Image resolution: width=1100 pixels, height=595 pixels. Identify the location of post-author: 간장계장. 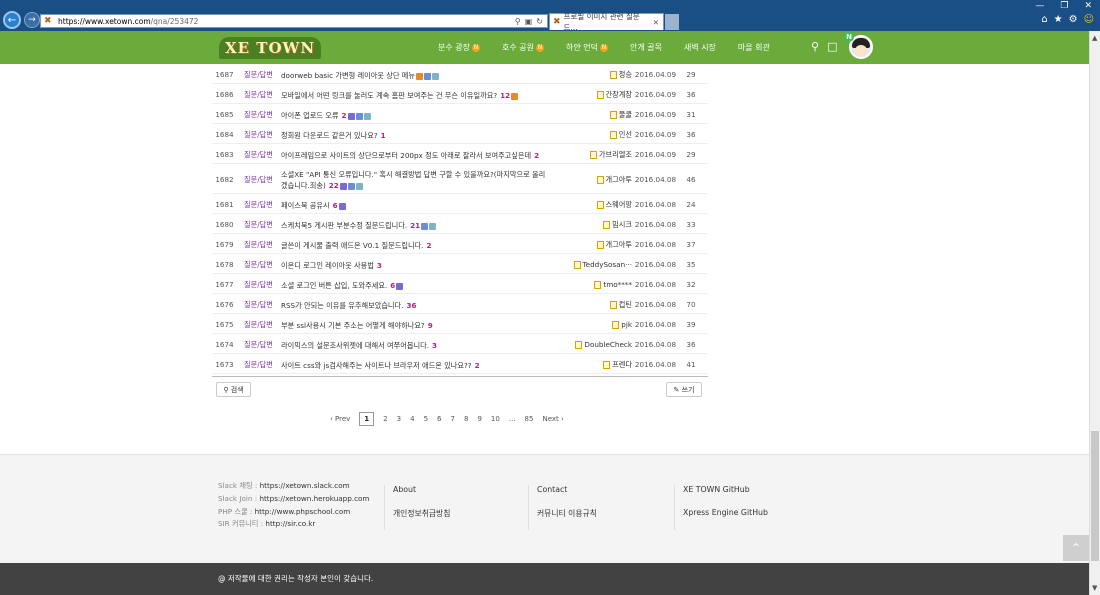
(619, 94).